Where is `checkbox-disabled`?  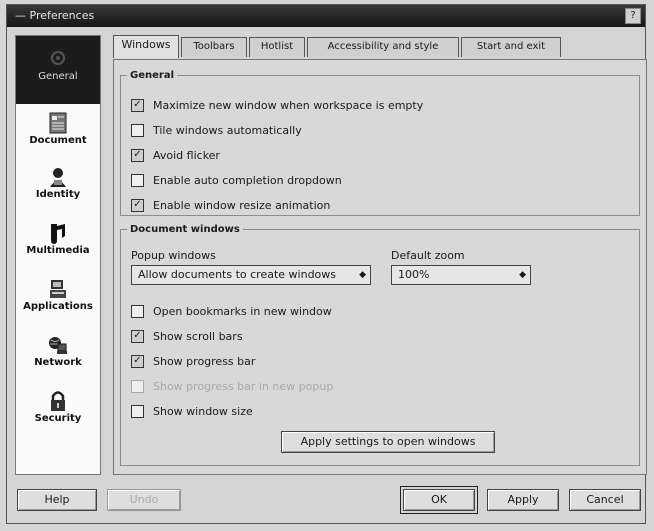
checkbox-disabled is located at coordinates (137, 386).